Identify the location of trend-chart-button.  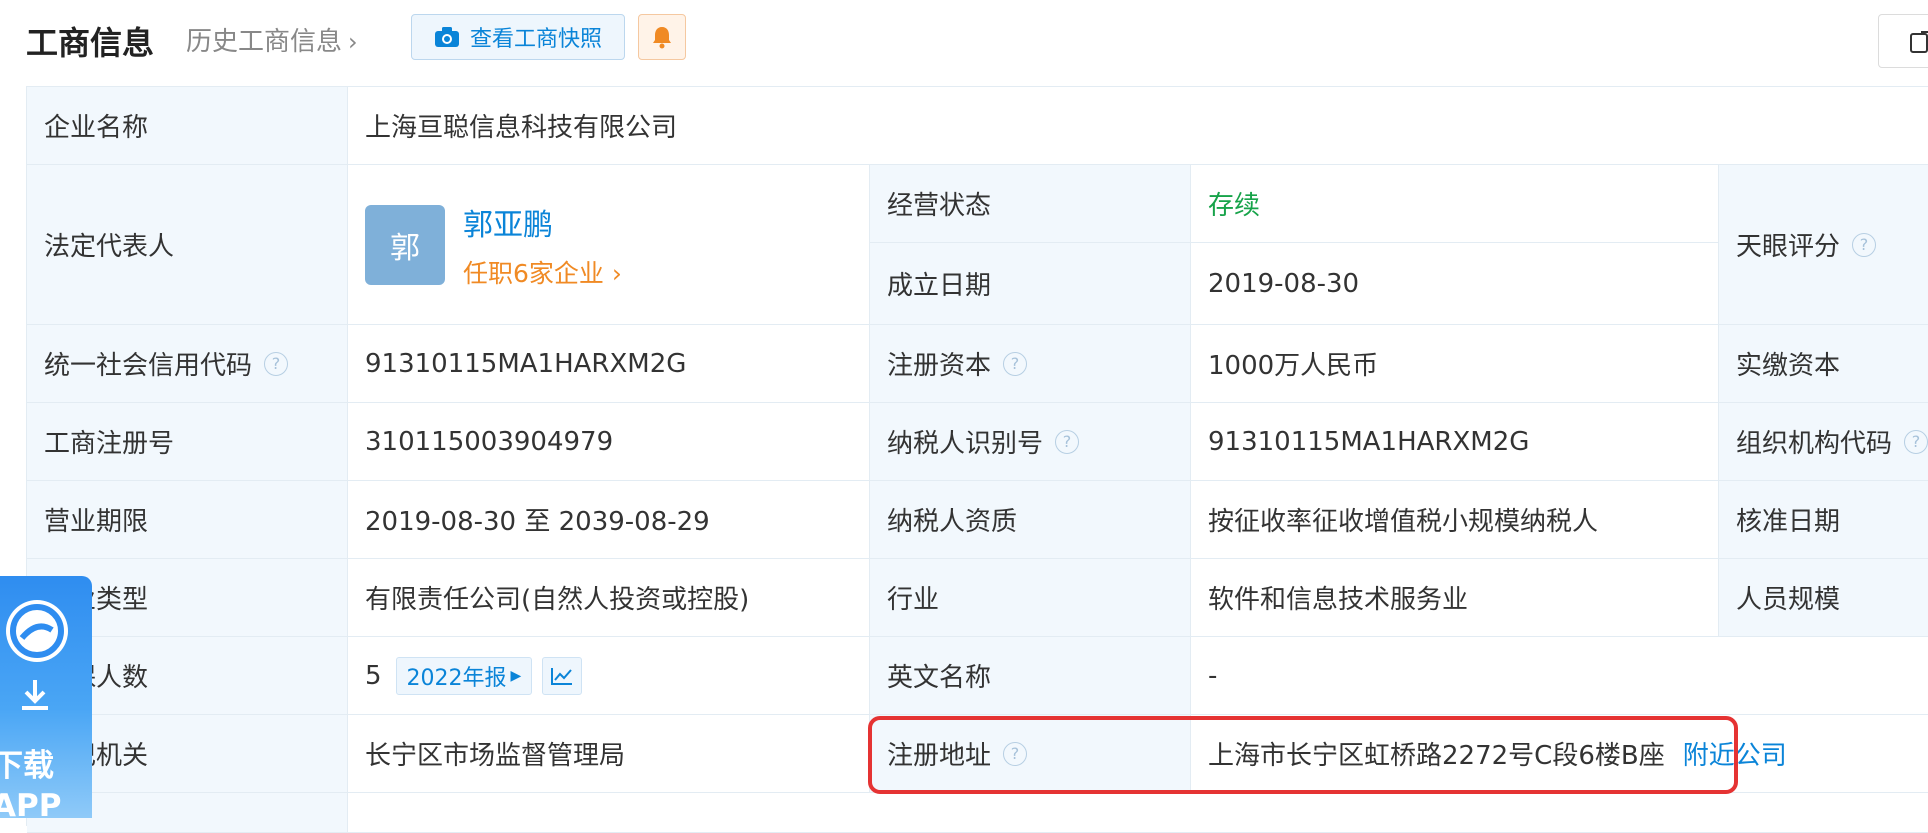
(562, 675).